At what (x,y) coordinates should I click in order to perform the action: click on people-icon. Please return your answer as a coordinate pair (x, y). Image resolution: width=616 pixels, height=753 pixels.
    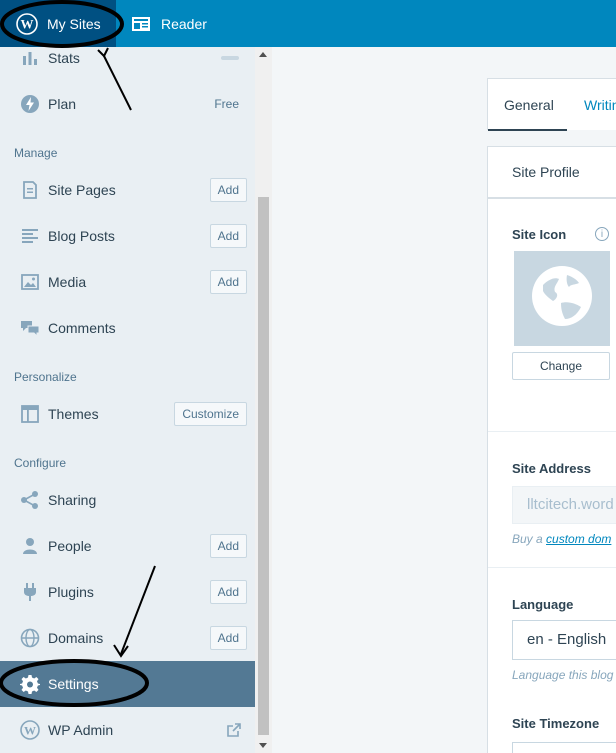
    Looking at the image, I should click on (30, 546).